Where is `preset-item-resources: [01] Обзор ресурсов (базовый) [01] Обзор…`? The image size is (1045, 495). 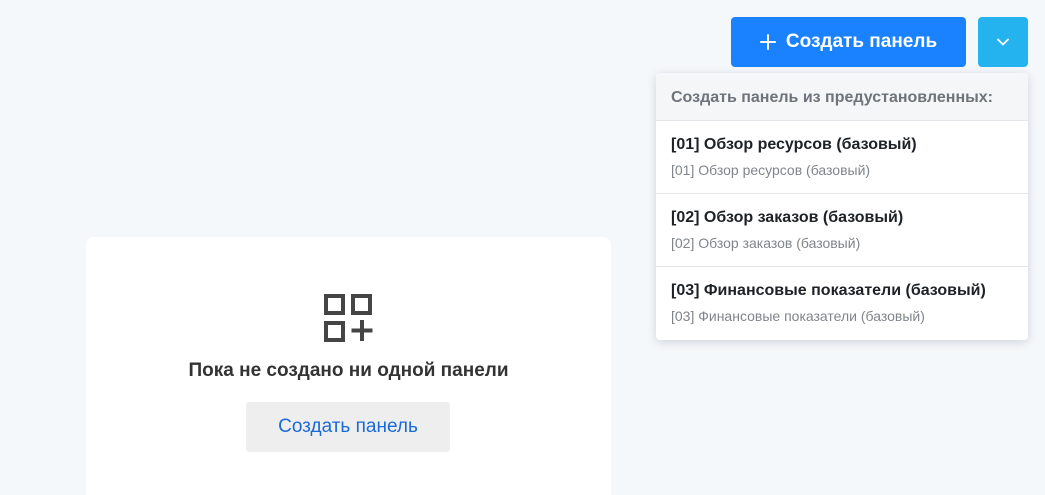 preset-item-resources: [01] Обзор ресурсов (базовый) [01] Обзор… is located at coordinates (842, 157).